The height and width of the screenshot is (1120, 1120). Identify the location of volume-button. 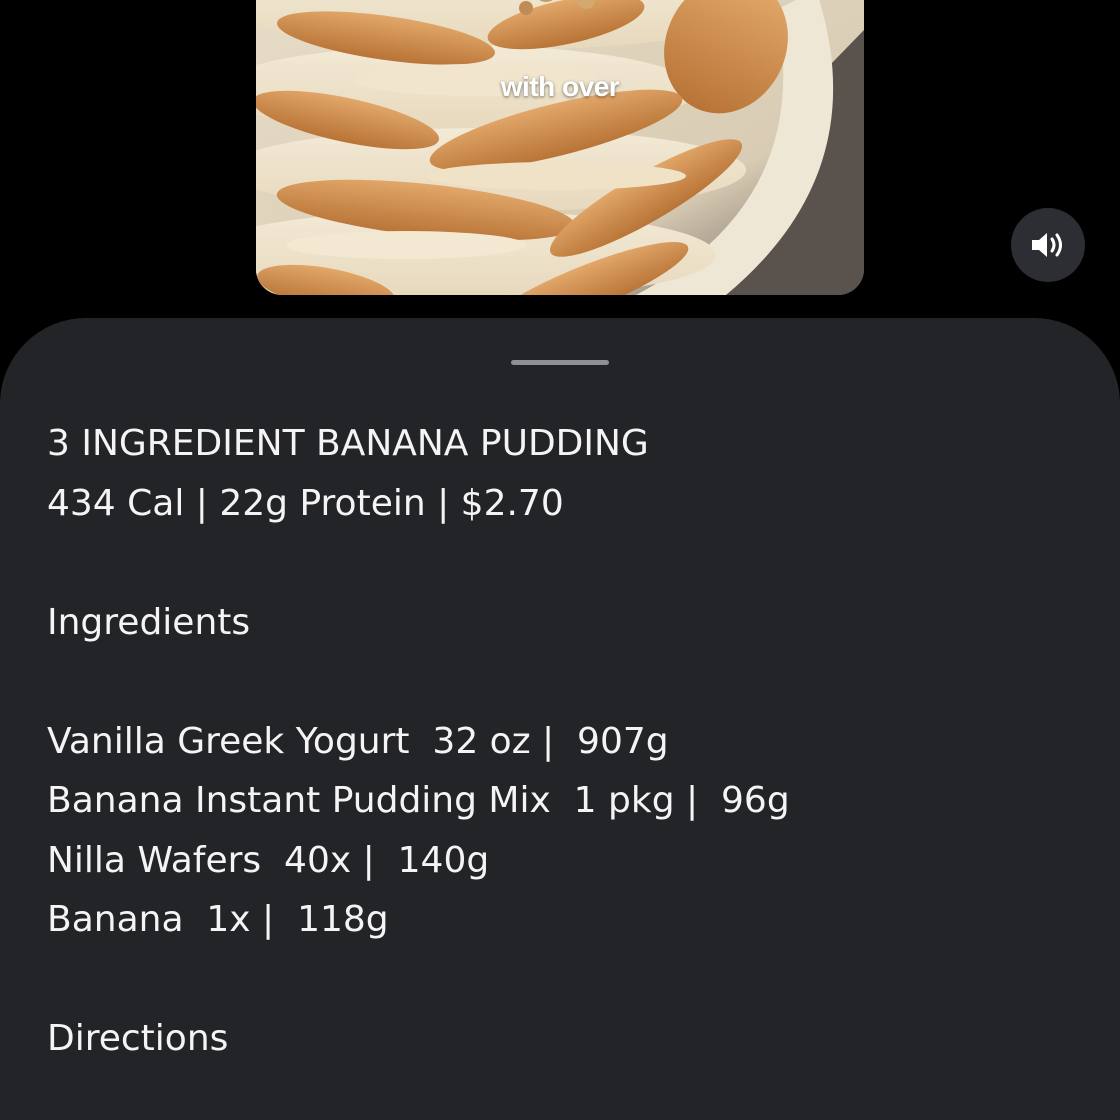
(1048, 245).